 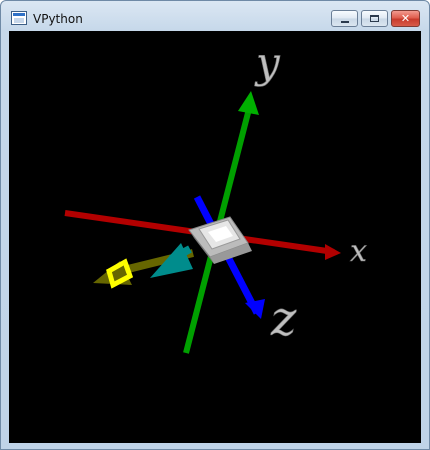 What do you see at coordinates (344, 21) in the screenshot?
I see `minimize-icon` at bounding box center [344, 21].